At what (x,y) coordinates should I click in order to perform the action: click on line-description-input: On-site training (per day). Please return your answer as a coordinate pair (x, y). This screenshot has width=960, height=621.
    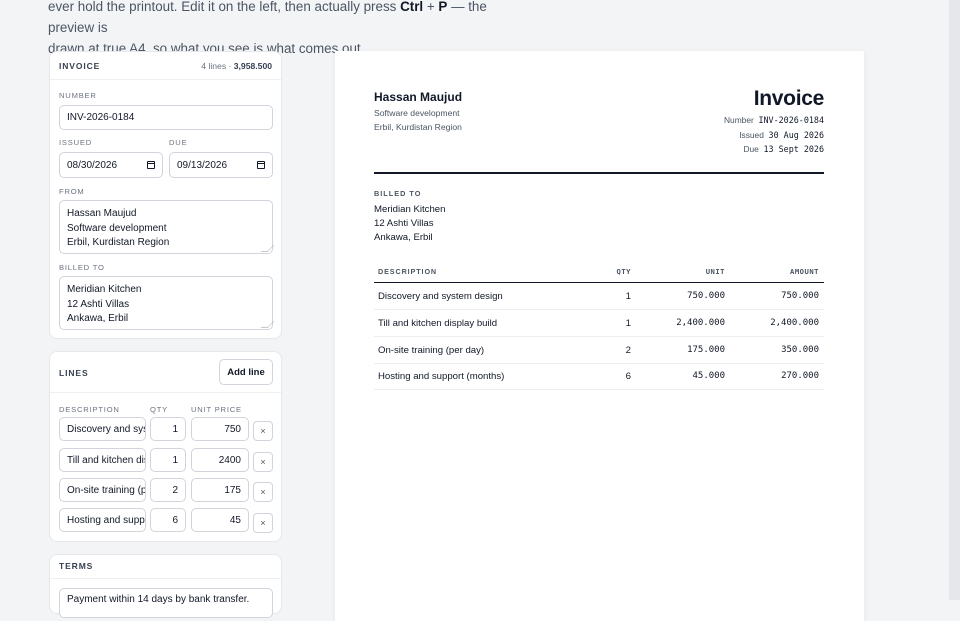
    Looking at the image, I should click on (102, 490).